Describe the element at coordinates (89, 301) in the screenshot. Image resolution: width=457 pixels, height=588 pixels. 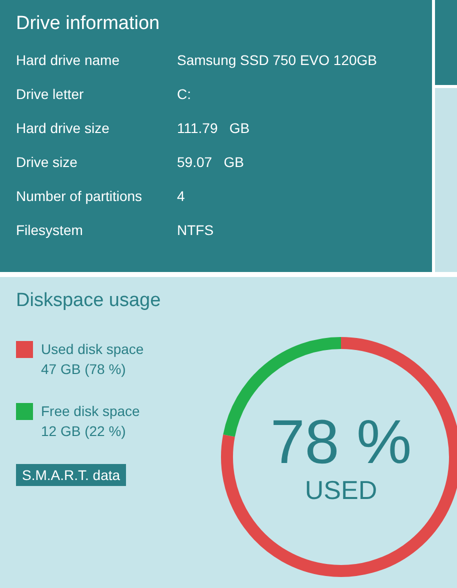
I see `panel-title: Diskspace usage` at that location.